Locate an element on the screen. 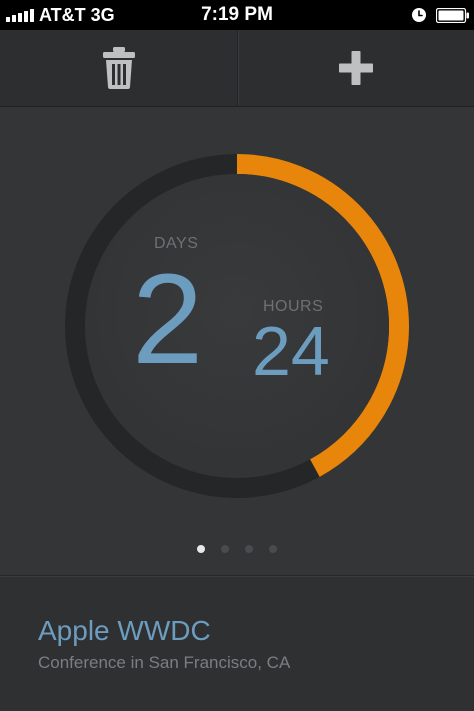 This screenshot has width=474, height=711. toolbar is located at coordinates (237, 68).